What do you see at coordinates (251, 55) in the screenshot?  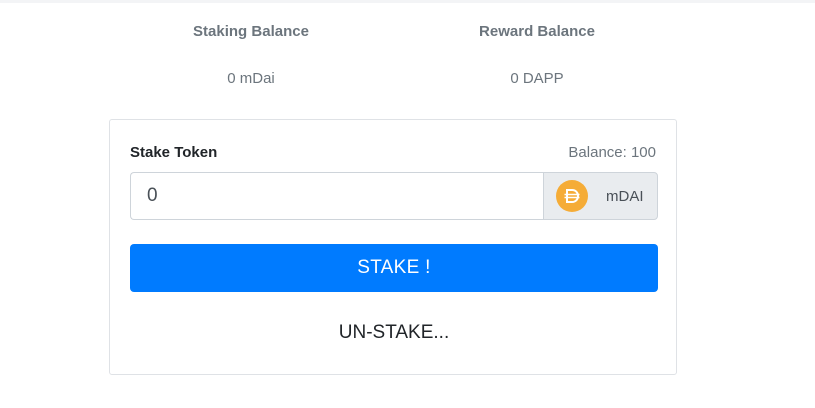 I see `staking-balance: Staking Balance 0 mDai` at bounding box center [251, 55].